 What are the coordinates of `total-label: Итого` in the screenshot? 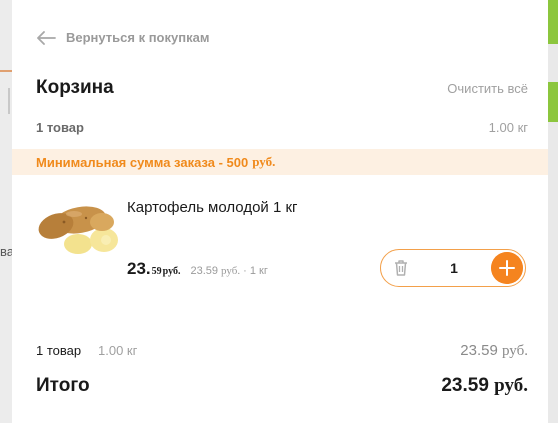 It's located at (63, 385).